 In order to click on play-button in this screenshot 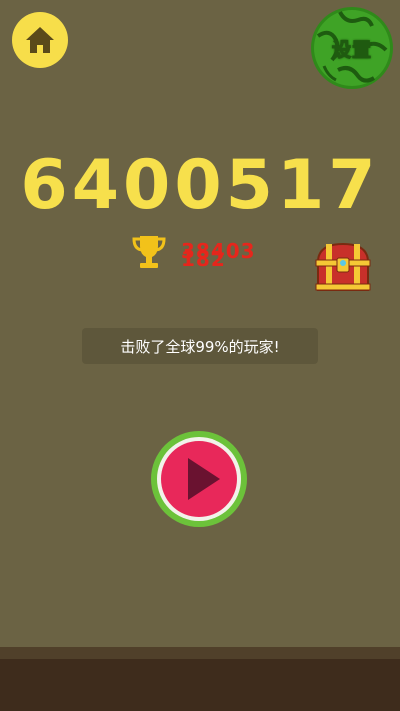, I will do `click(199, 479)`.